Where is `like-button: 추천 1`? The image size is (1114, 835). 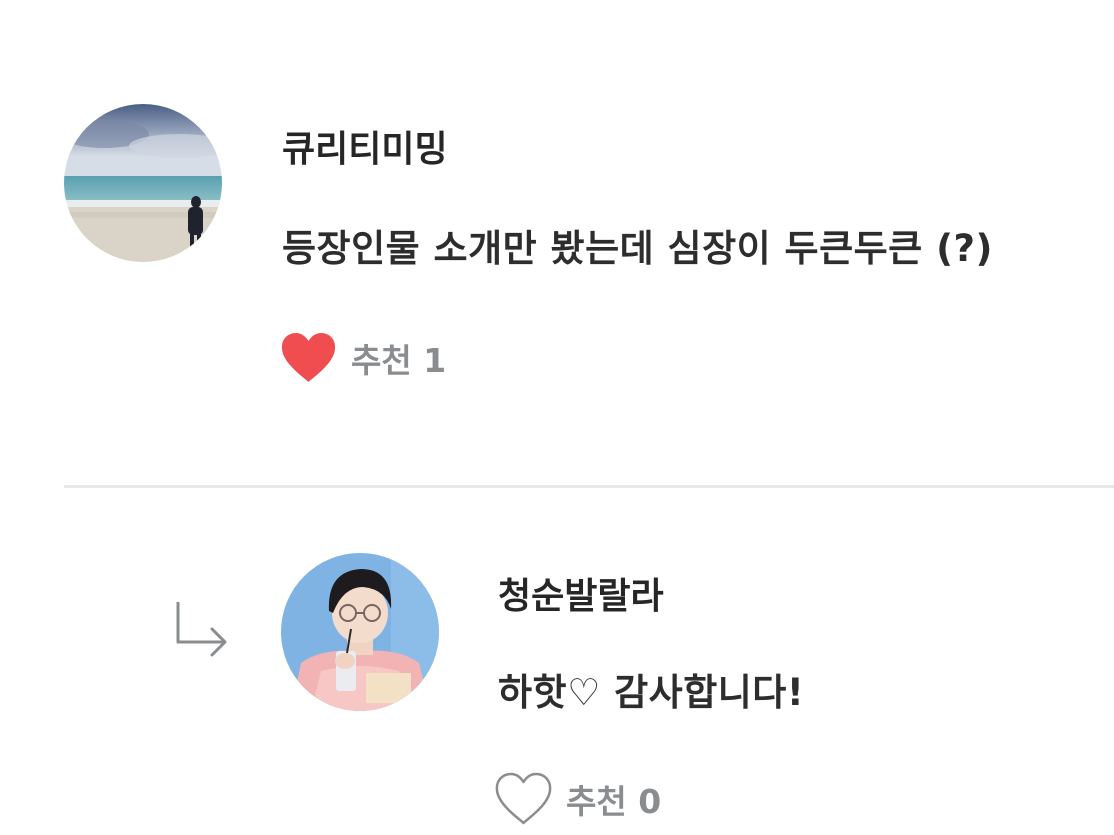
like-button: 추천 1 is located at coordinates (363, 358).